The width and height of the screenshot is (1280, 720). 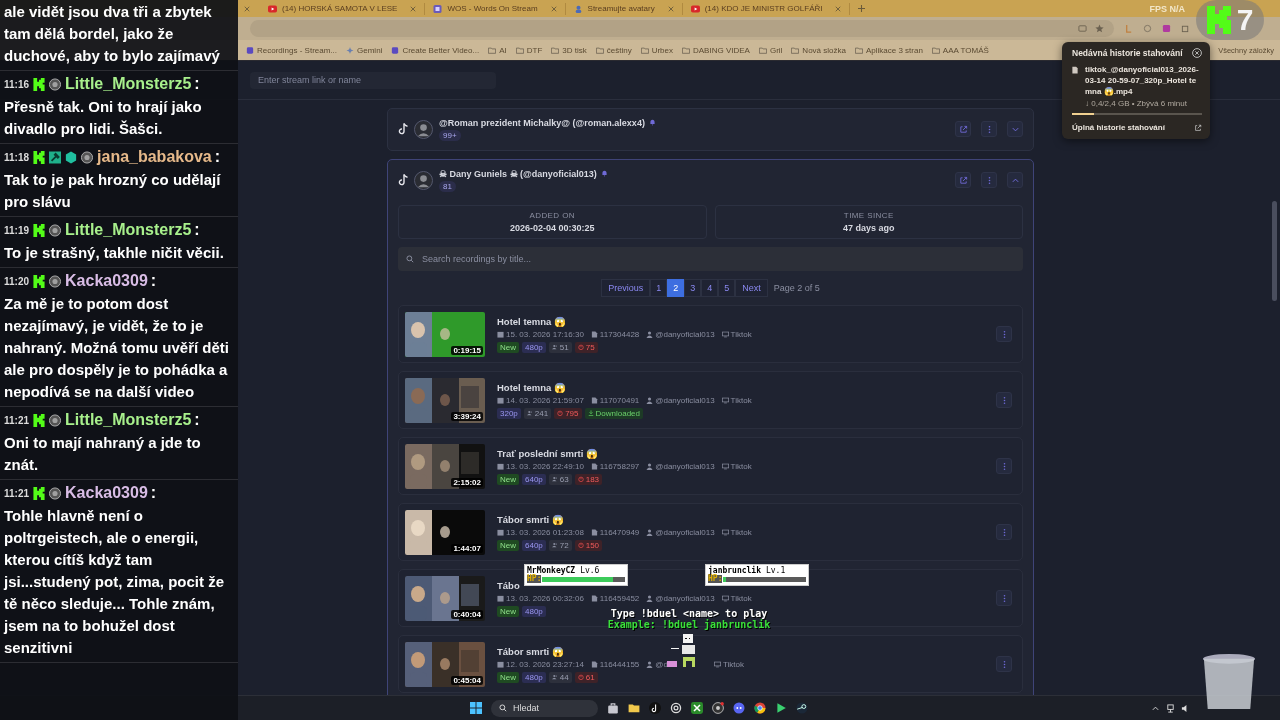 I want to click on bookmark: DABING VIDEA, so click(x=716, y=50).